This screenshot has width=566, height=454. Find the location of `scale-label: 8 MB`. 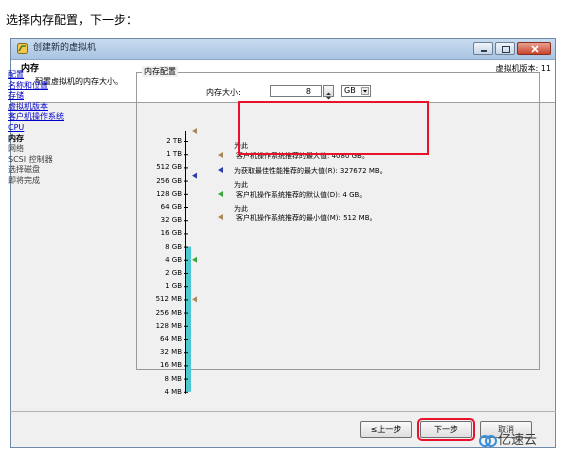

scale-label: 8 MB is located at coordinates (173, 378).